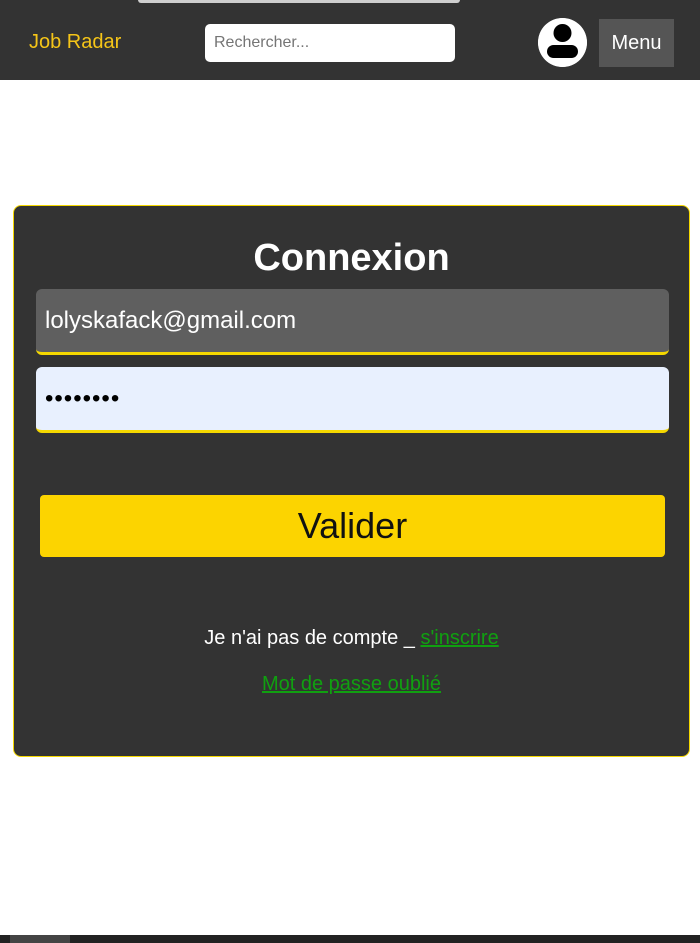  Describe the element at coordinates (352, 322) in the screenshot. I see `email-field` at that location.